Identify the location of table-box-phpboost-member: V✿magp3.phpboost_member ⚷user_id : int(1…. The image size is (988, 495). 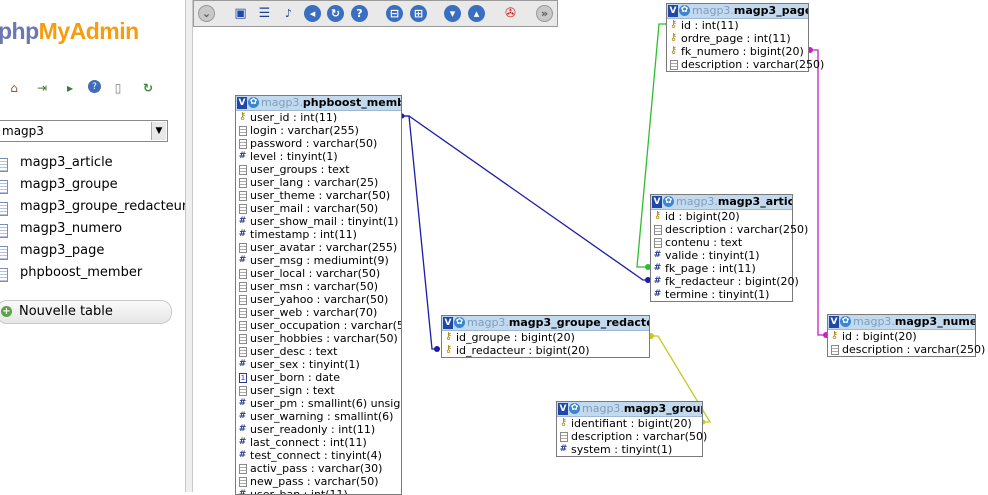
(318, 295).